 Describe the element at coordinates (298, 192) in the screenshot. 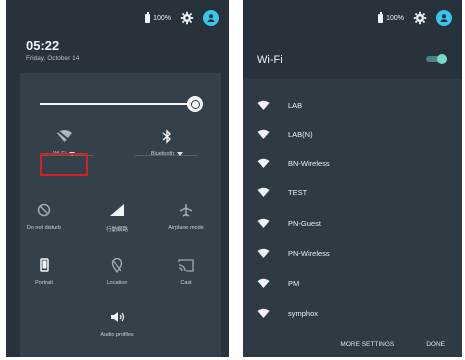

I see `network-name: TEST` at that location.